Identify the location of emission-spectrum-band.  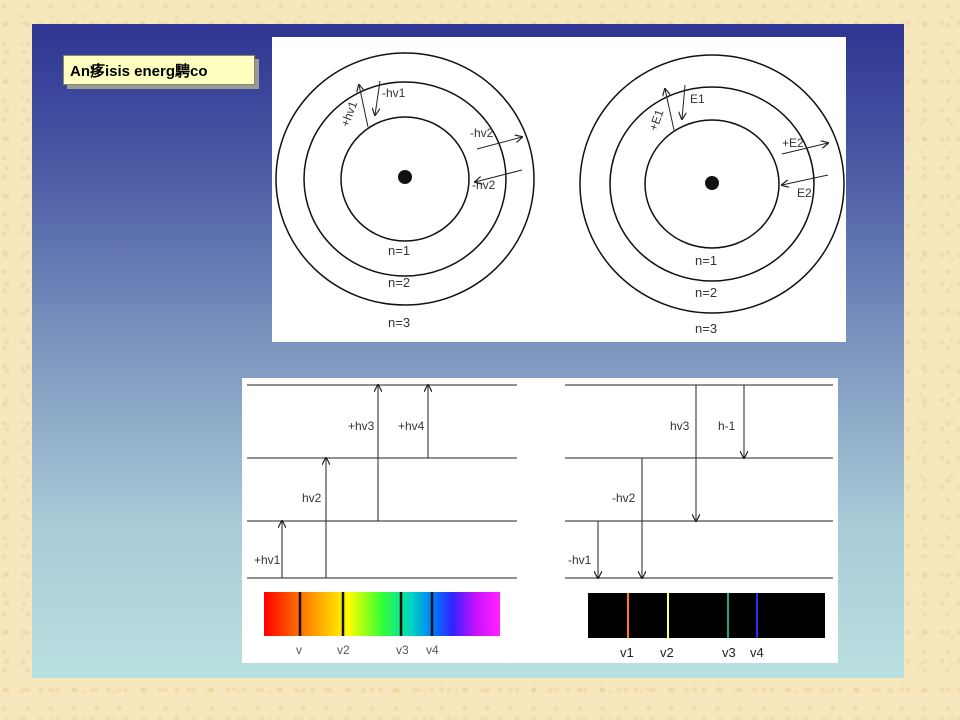
(706, 615).